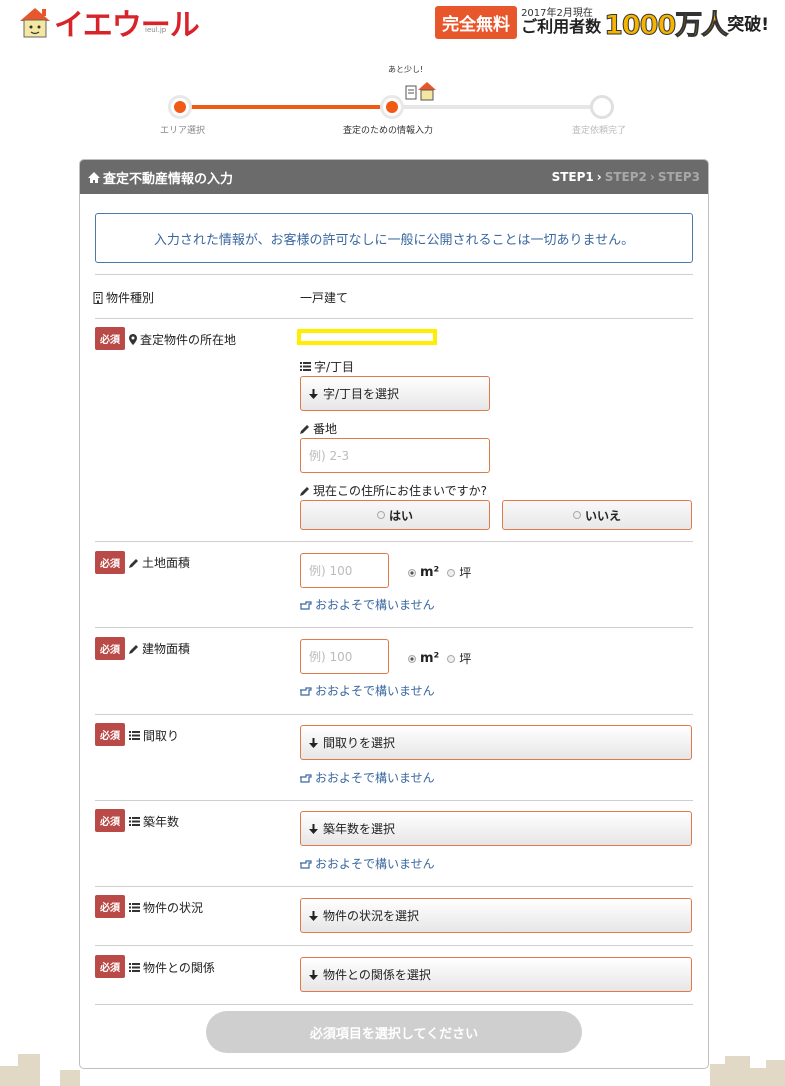  Describe the element at coordinates (395, 455) in the screenshot. I see `banchi-input: 例) 2-3` at that location.